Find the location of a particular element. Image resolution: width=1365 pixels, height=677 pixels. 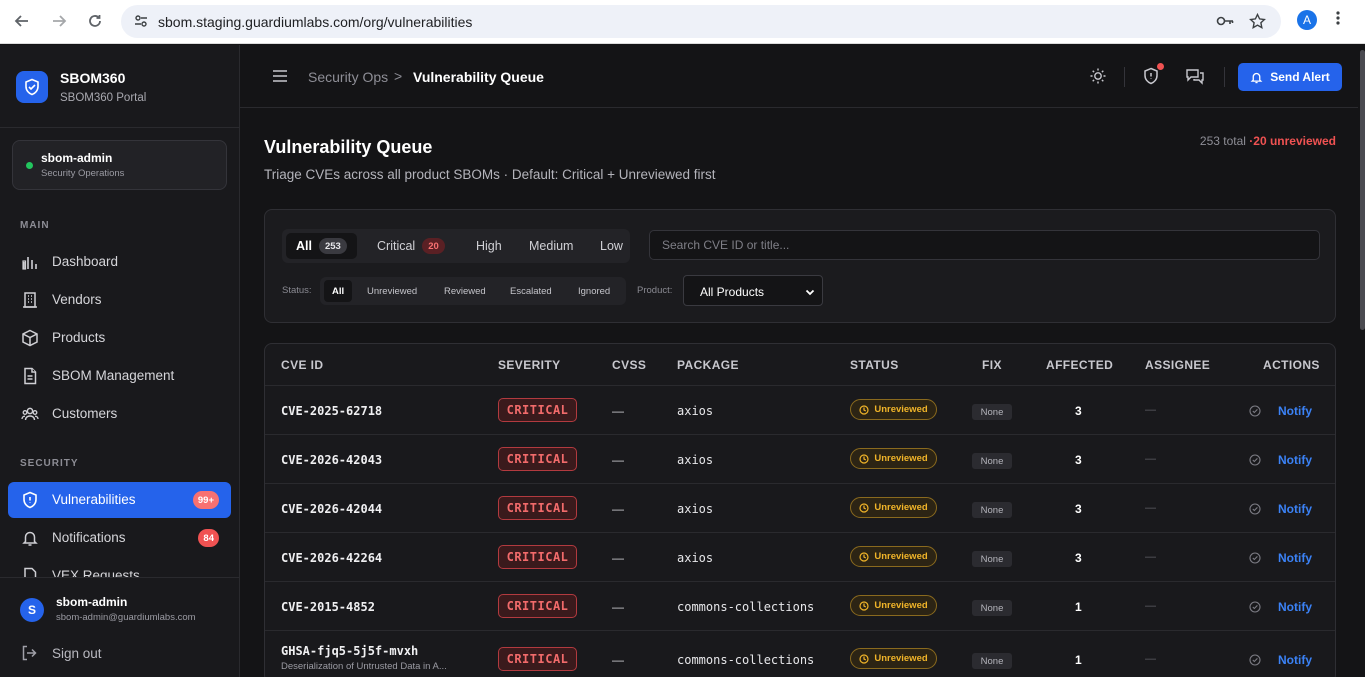

site-settings-icon is located at coordinates (141, 23).